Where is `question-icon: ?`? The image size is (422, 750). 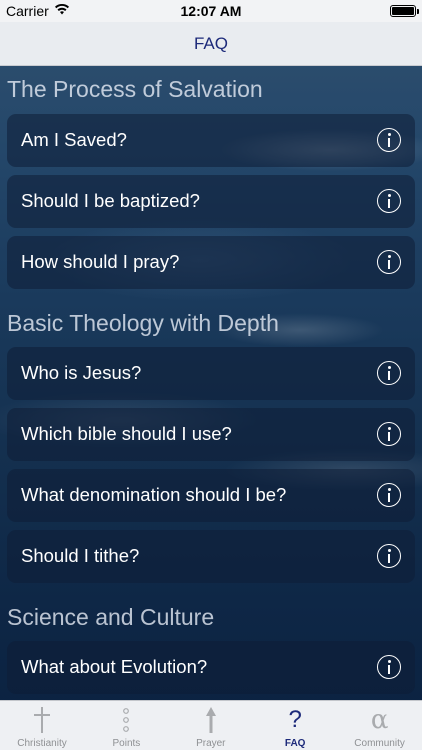
question-icon: ? is located at coordinates (295, 719).